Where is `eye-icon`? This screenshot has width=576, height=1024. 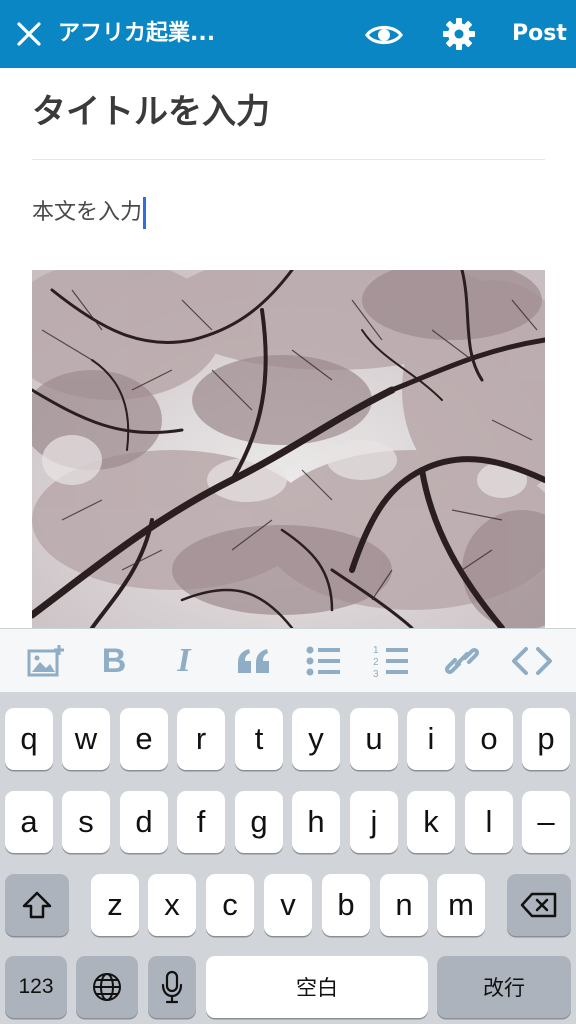 eye-icon is located at coordinates (384, 35).